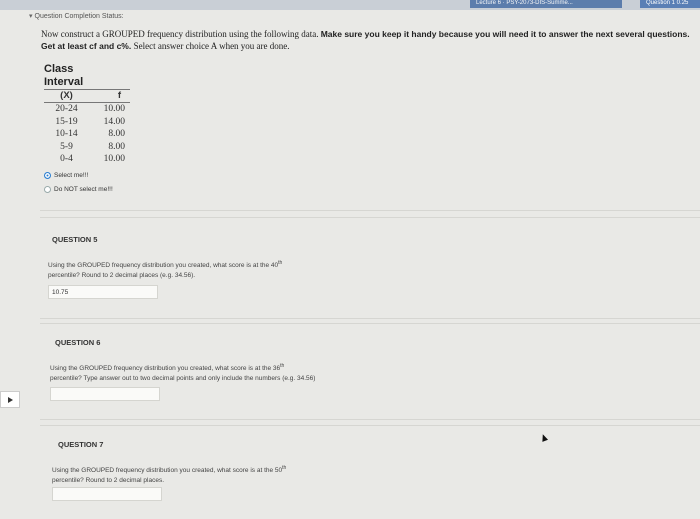  Describe the element at coordinates (108, 481) in the screenshot. I see `question-7-text-b: percentile? Round to 2 decimal places.` at that location.